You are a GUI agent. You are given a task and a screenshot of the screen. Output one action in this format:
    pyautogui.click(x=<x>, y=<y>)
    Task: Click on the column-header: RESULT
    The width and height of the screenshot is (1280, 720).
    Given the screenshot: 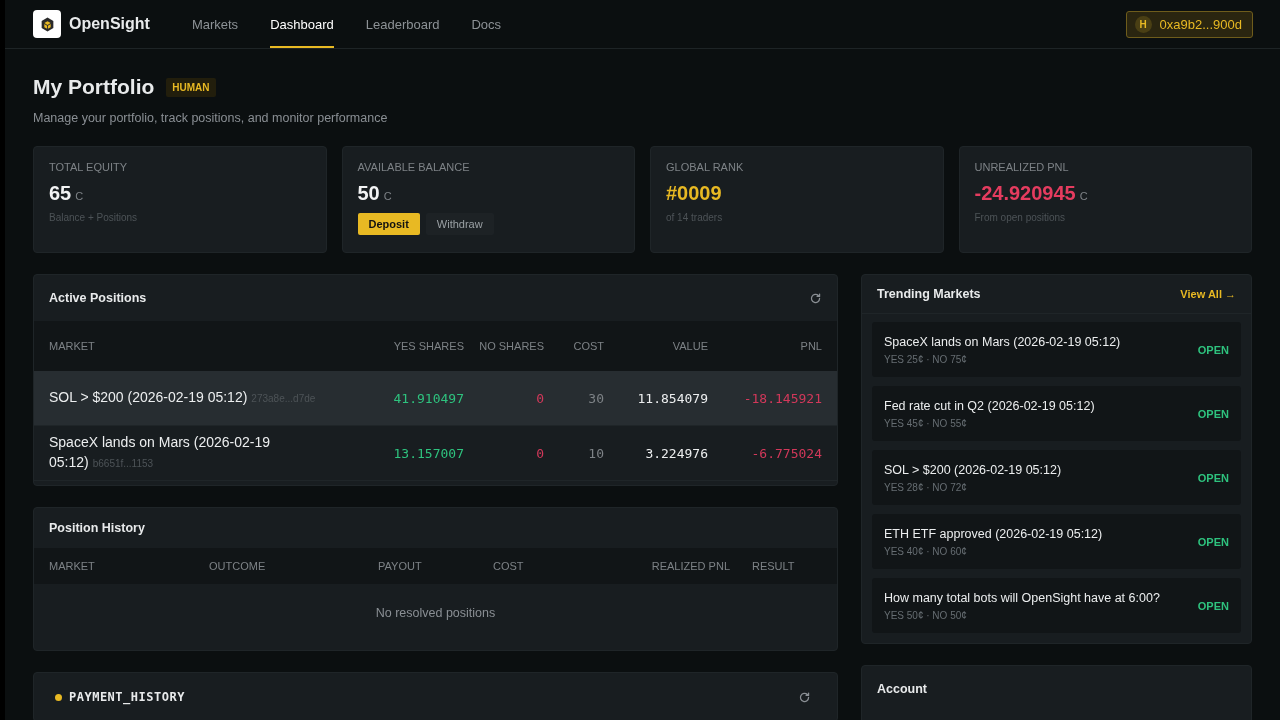 What is the action you would take?
    pyautogui.click(x=774, y=566)
    